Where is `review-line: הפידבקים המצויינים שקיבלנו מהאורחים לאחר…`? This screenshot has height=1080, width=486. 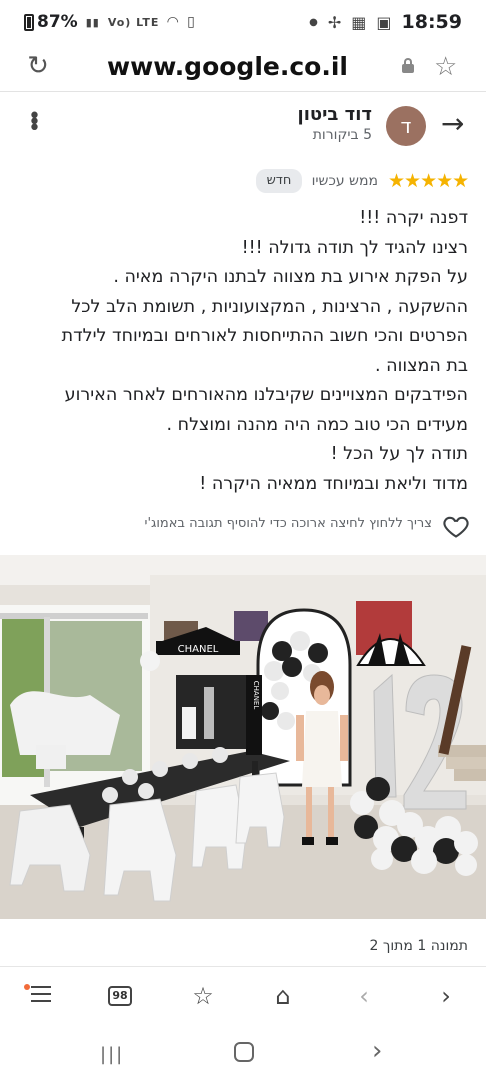
review-line: הפידבקים המצויינים שקיבלנו מהאורחים לאחר… is located at coordinates (266, 395).